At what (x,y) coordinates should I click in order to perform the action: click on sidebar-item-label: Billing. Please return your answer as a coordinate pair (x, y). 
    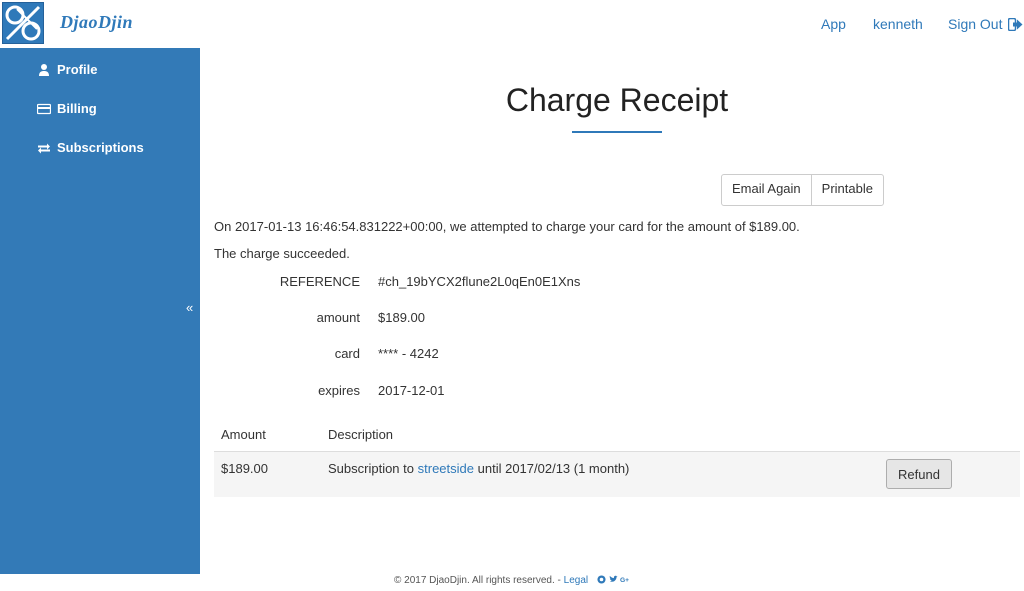
    Looking at the image, I should click on (77, 108).